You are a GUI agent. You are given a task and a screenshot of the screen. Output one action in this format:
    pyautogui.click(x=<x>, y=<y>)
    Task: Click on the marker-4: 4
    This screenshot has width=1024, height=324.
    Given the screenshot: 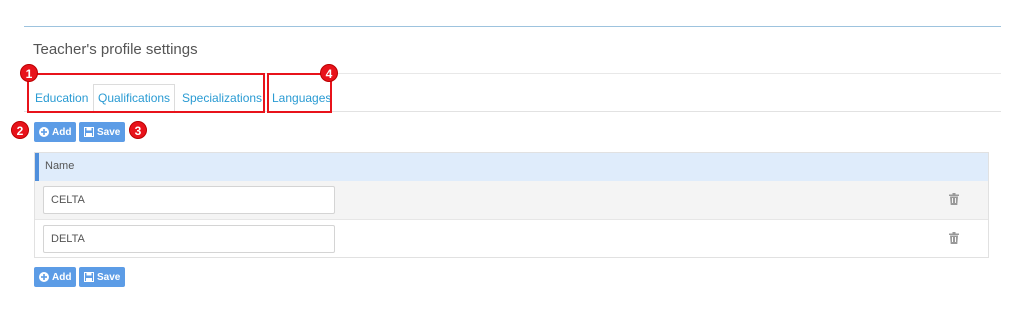 What is the action you would take?
    pyautogui.click(x=329, y=73)
    